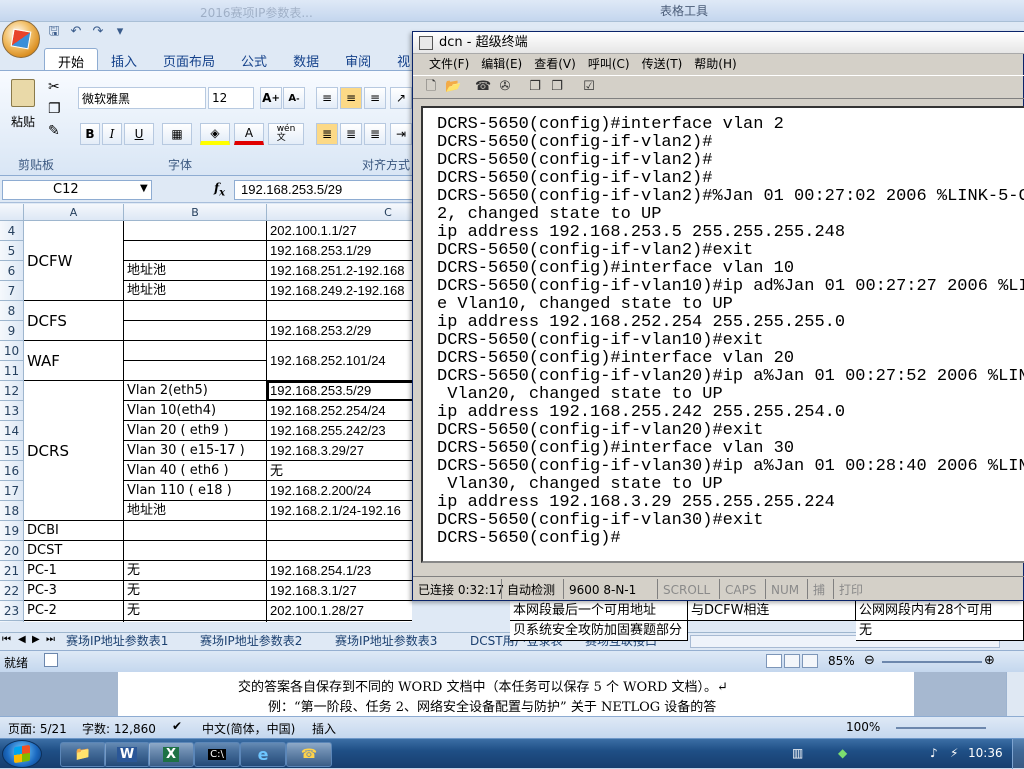 The height and width of the screenshot is (769, 1024). What do you see at coordinates (12, 351) in the screenshot?
I see `row-header: 10` at bounding box center [12, 351].